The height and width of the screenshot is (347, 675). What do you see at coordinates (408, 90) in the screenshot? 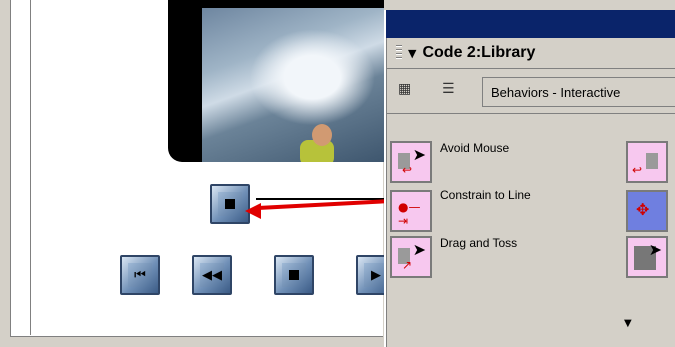
I see `grid-view-icon: ▦` at bounding box center [408, 90].